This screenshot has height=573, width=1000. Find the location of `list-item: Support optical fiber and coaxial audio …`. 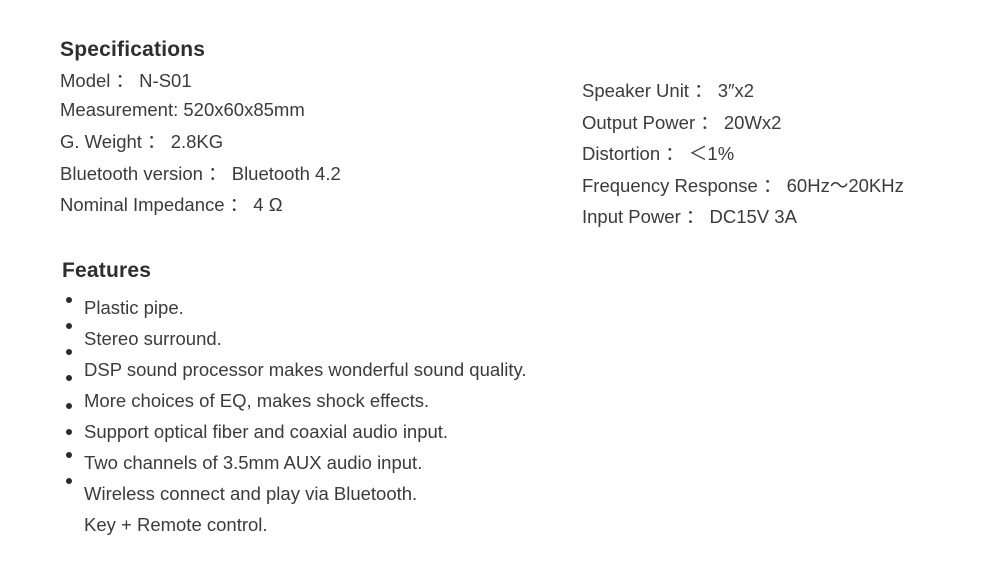

list-item: Support optical fiber and coaxial audio … is located at coordinates (266, 431).